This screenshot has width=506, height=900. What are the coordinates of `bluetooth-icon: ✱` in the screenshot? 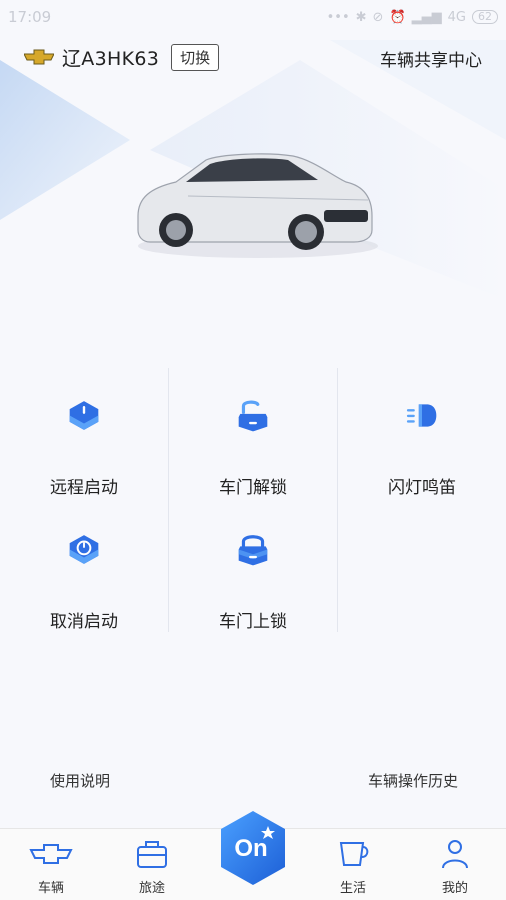 It's located at (361, 17).